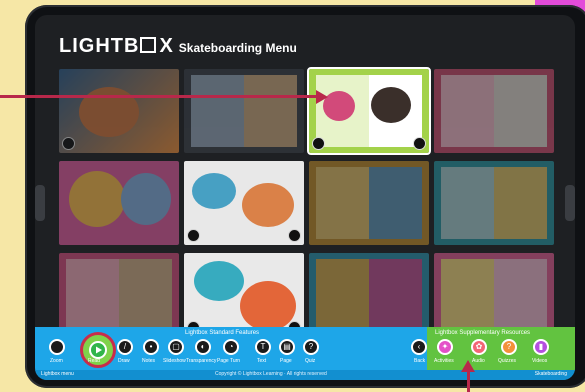 The image size is (585, 392). Describe the element at coordinates (570, 203) in the screenshot. I see `next-page-arrow` at that location.